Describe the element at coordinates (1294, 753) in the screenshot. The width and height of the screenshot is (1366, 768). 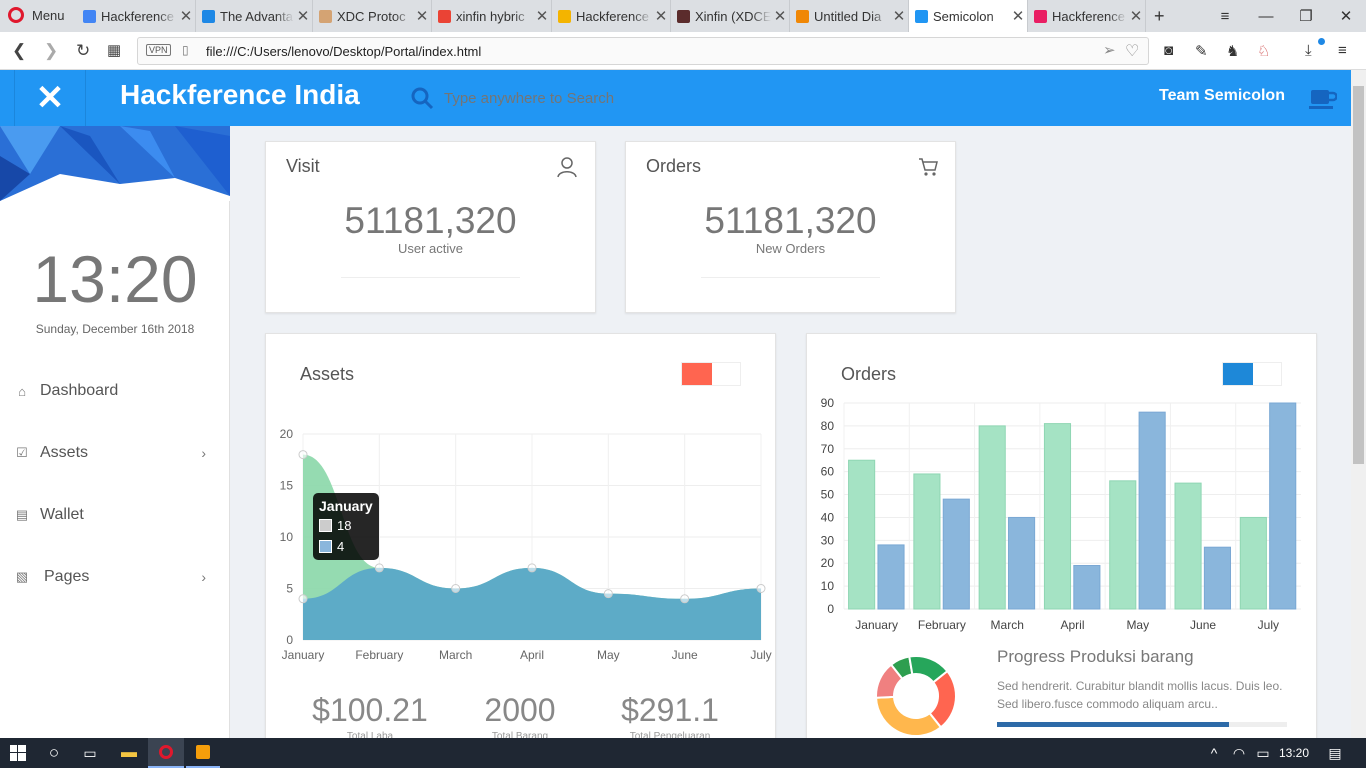
I see `taskbar-clock: 13:20` at that location.